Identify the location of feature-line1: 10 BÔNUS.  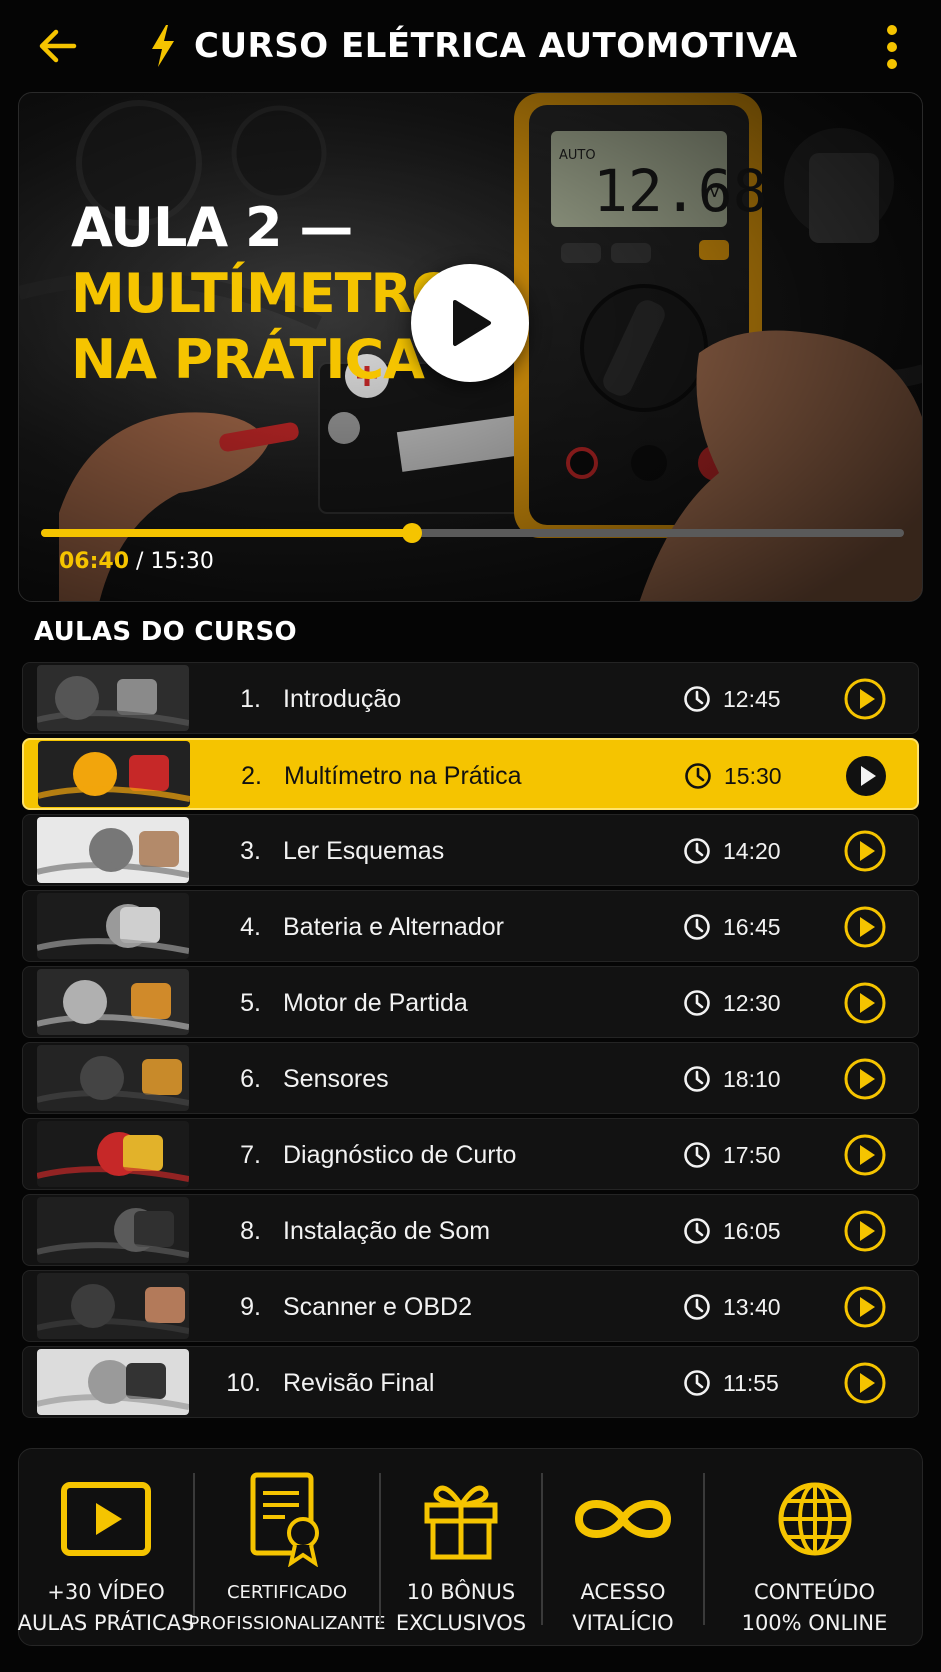
(461, 1592).